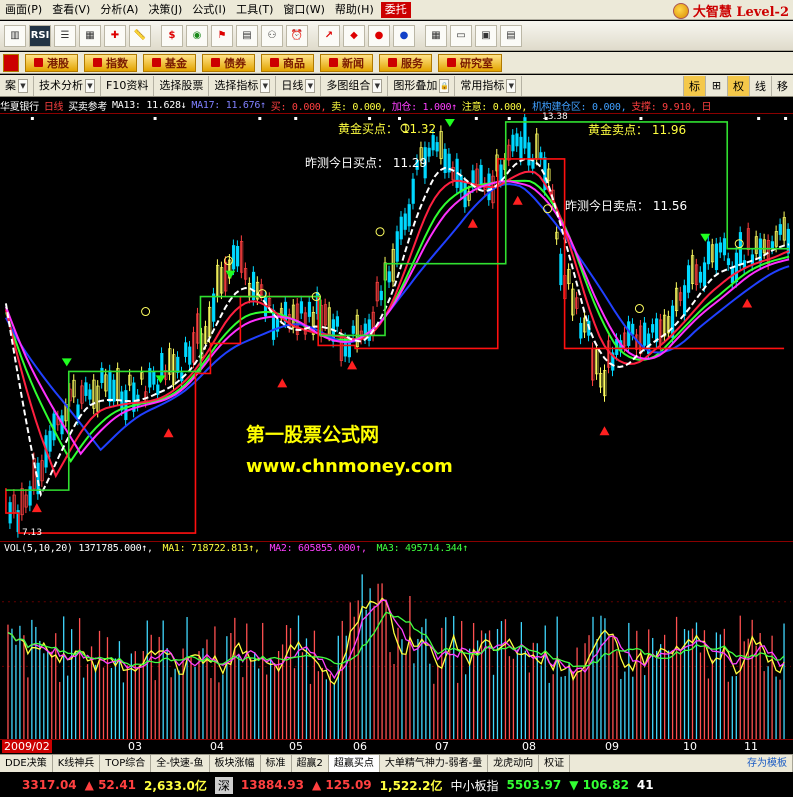 The image size is (793, 797). I want to click on scan-icon: ▤, so click(247, 35).